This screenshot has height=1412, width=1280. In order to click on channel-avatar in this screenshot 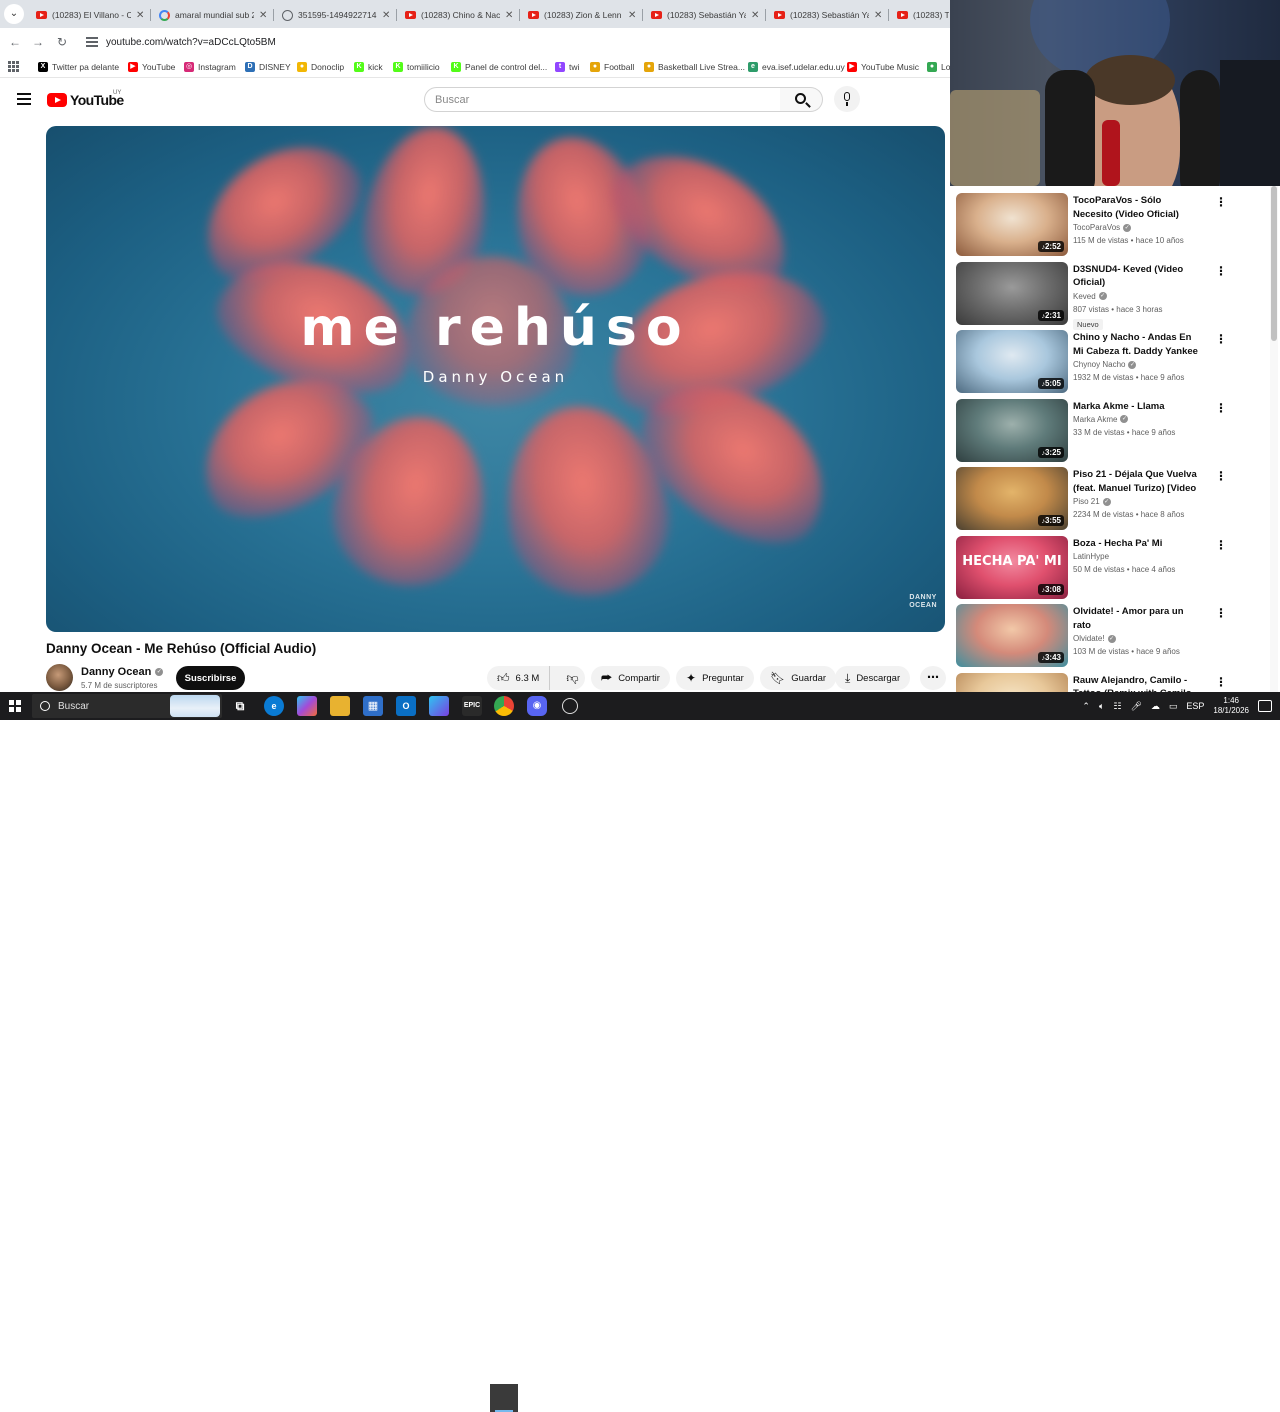, I will do `click(59, 677)`.